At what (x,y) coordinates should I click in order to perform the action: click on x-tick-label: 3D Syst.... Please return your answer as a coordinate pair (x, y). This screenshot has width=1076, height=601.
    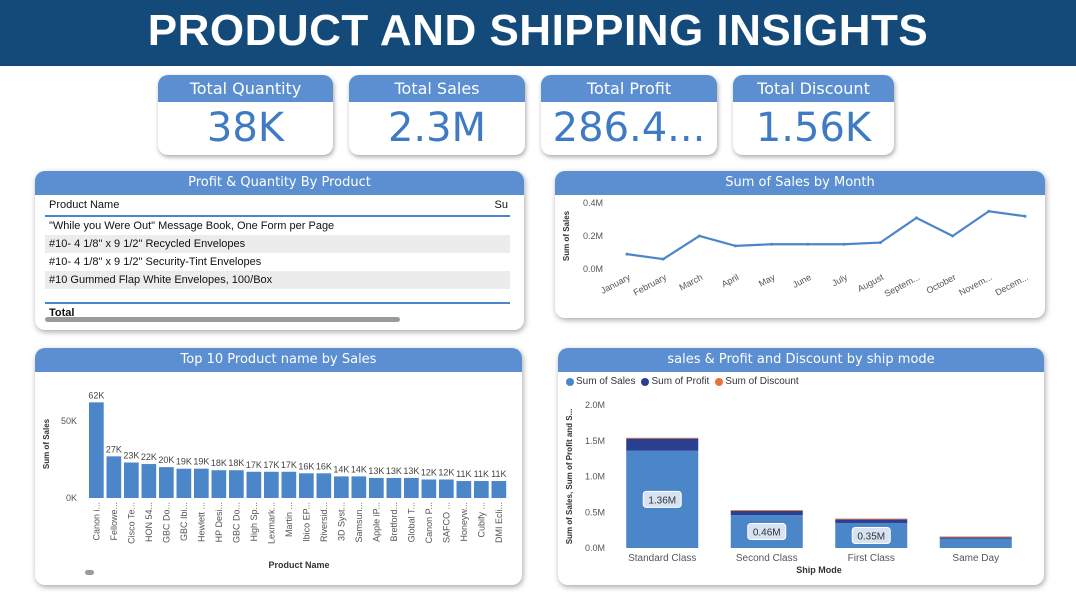
    Looking at the image, I should click on (341, 521).